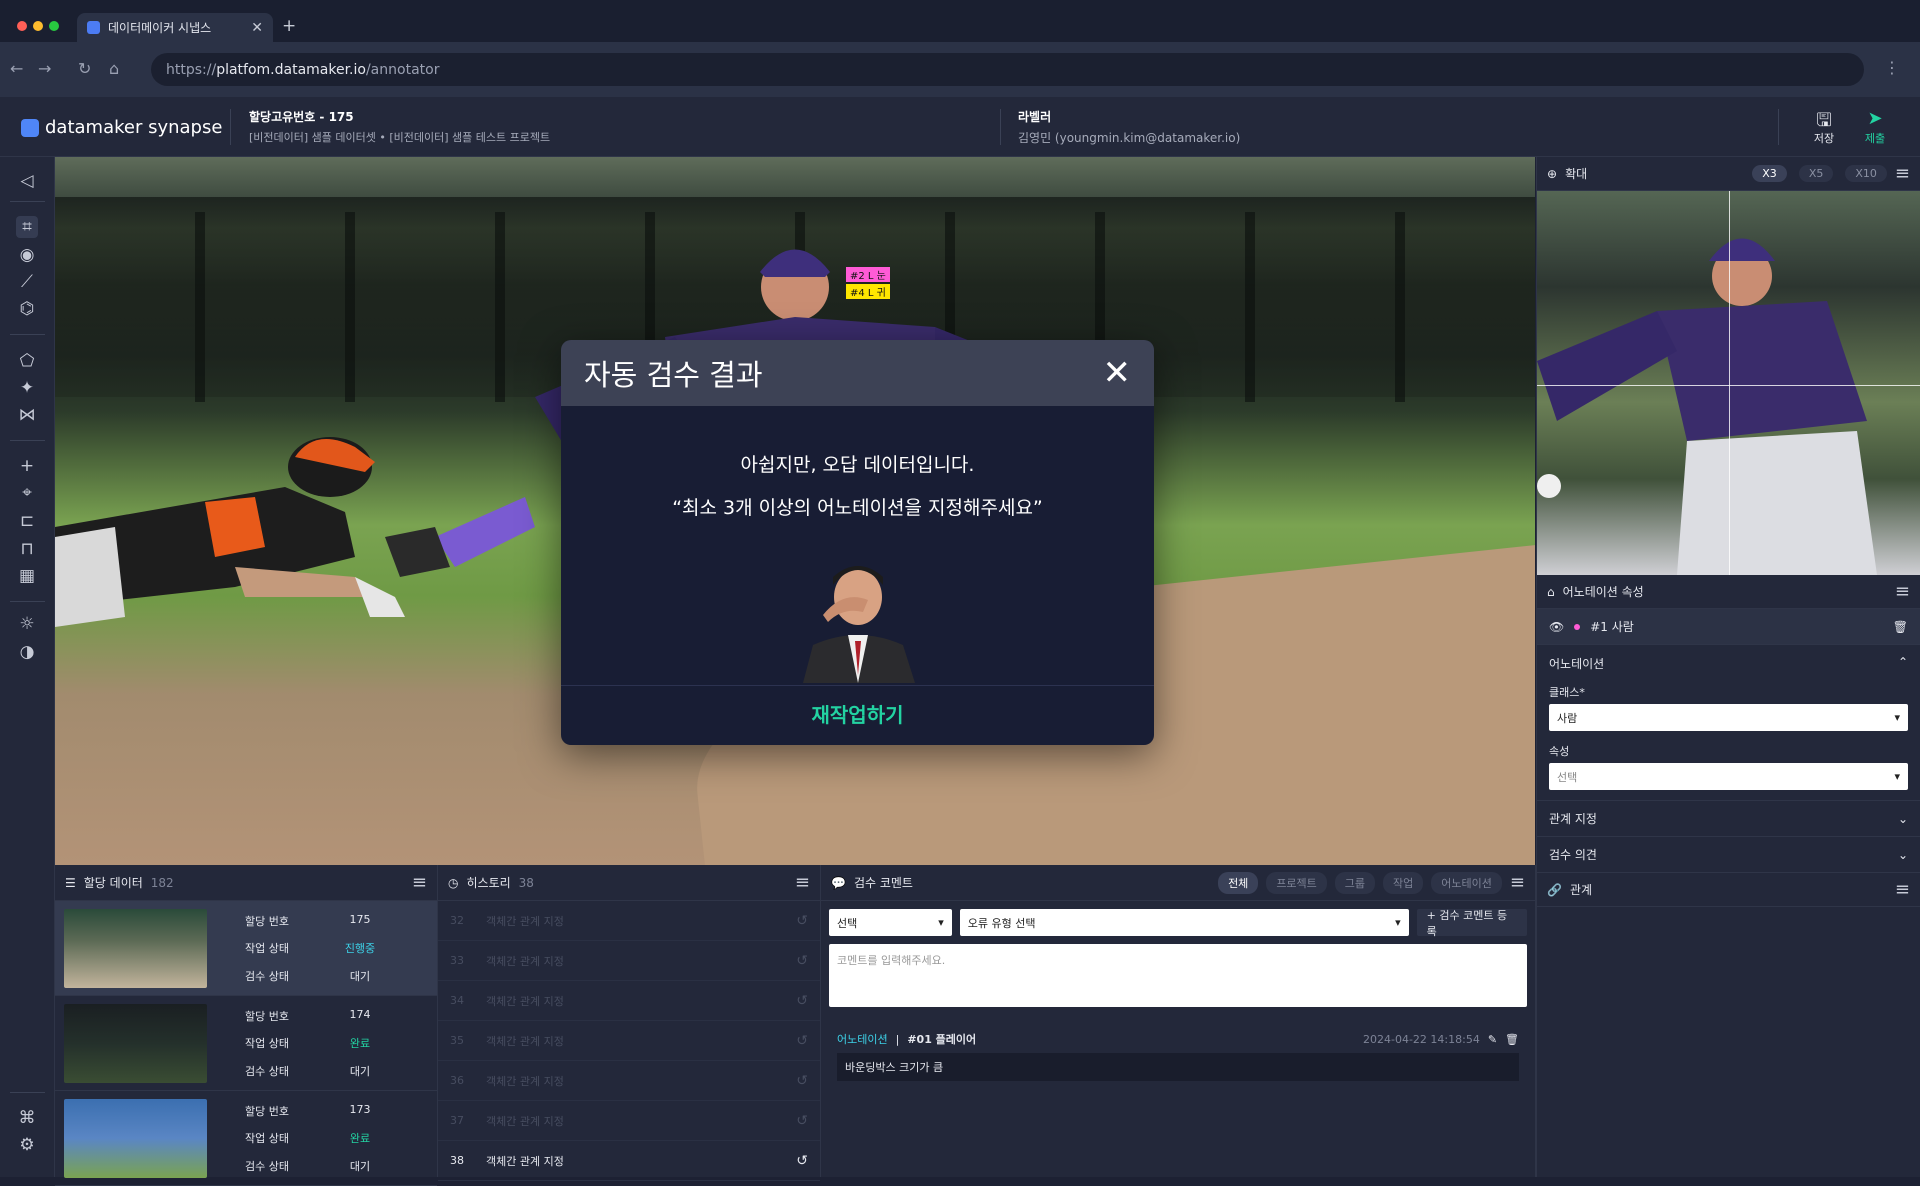 The width and height of the screenshot is (1920, 1186). What do you see at coordinates (629, 1121) in the screenshot?
I see `history-row: 37 객체간 관계 지정 ↺` at bounding box center [629, 1121].